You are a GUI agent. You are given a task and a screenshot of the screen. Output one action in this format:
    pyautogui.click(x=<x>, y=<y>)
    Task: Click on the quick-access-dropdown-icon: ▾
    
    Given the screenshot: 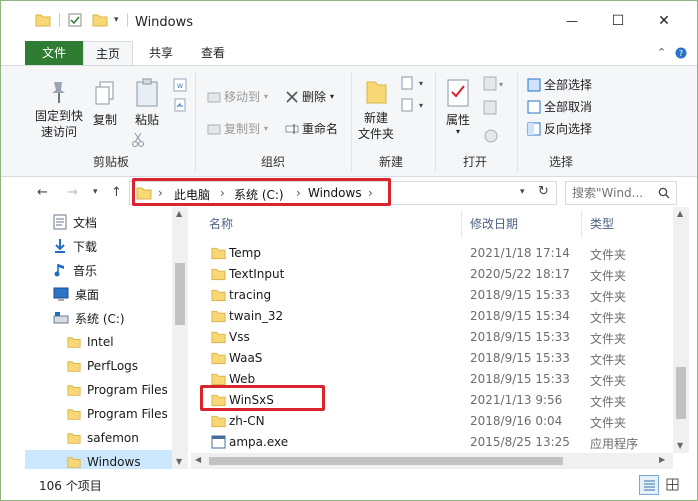 What is the action you would take?
    pyautogui.click(x=116, y=20)
    